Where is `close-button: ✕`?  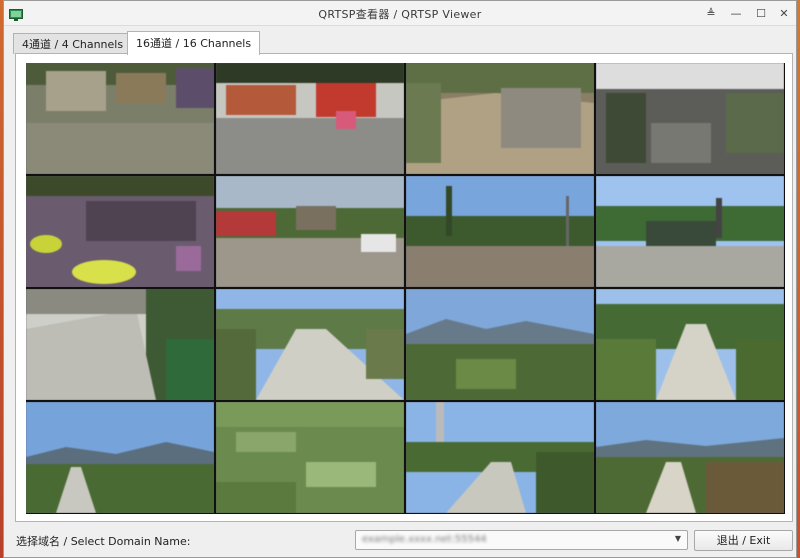 close-button: ✕ is located at coordinates (784, 13).